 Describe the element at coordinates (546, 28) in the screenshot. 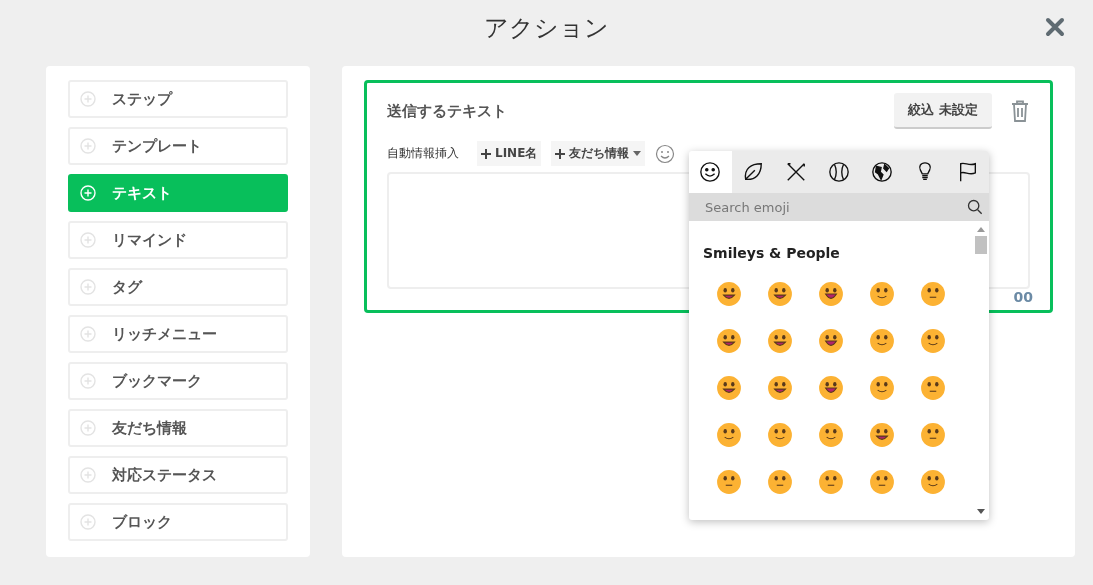

I see `page-title: アクション` at that location.